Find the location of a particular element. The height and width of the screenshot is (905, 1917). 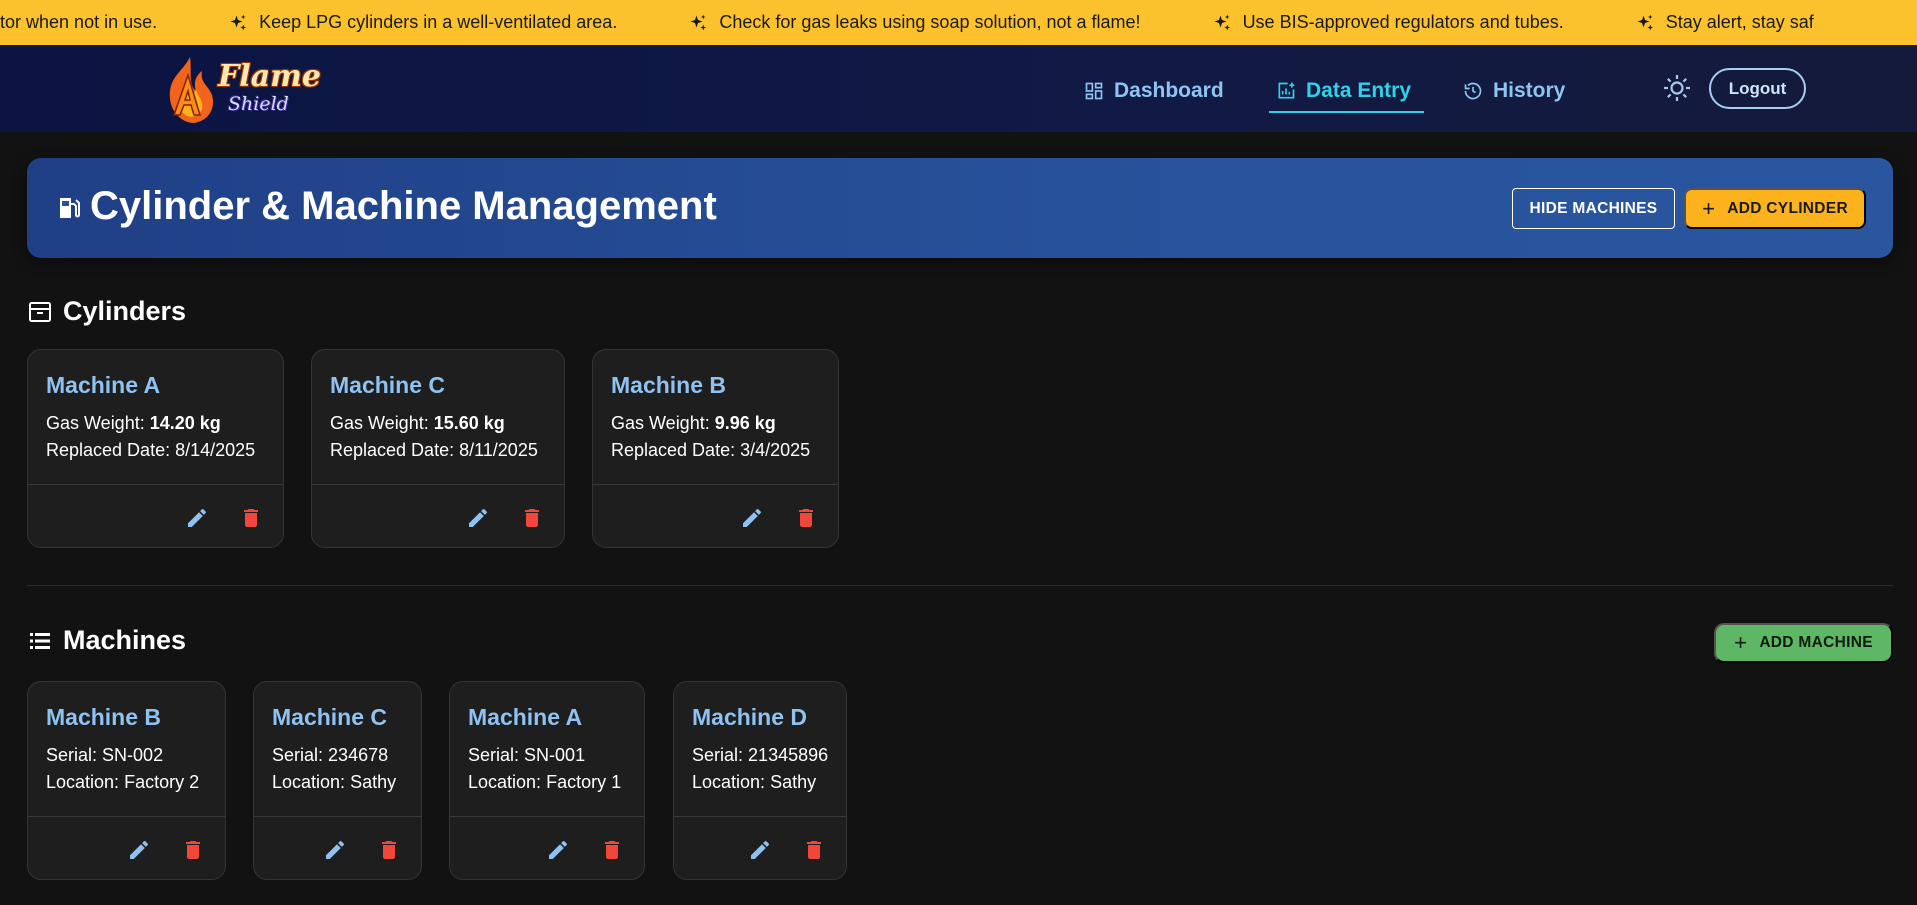

ticker-item: Stay alert, stay saf is located at coordinates (1725, 22).